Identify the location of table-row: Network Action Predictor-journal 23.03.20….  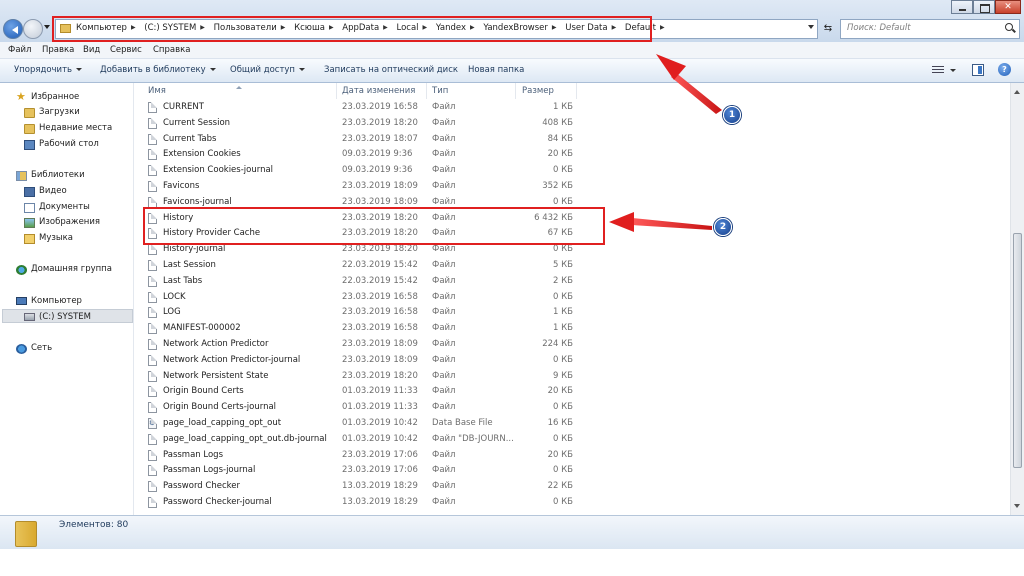
(354, 361).